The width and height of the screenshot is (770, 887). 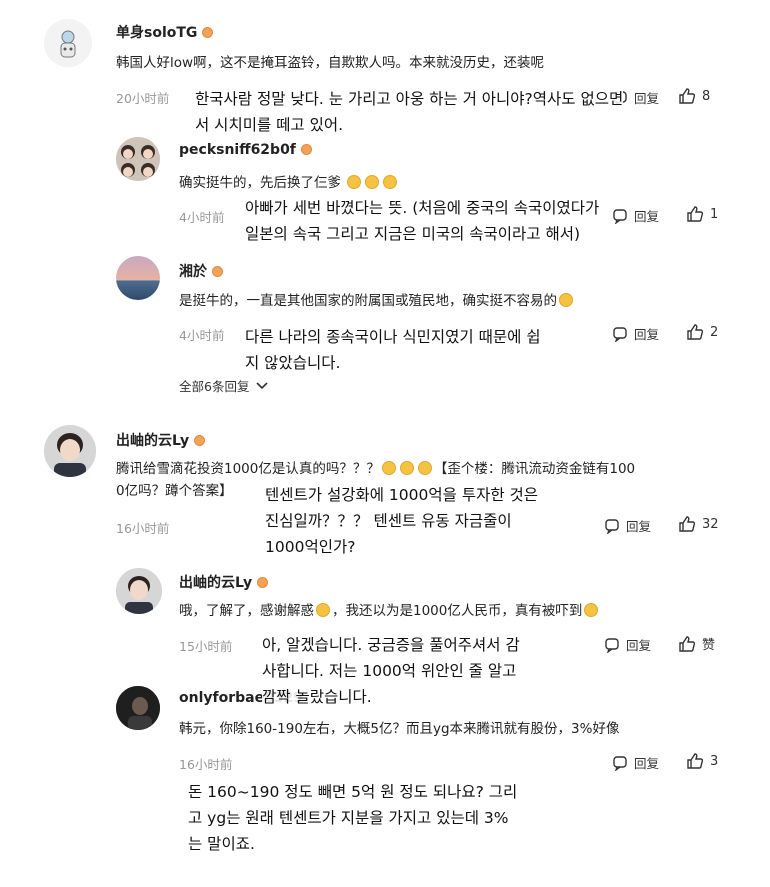 I want to click on translation-line: 서 시치미를 떼고 있어., so click(x=269, y=125).